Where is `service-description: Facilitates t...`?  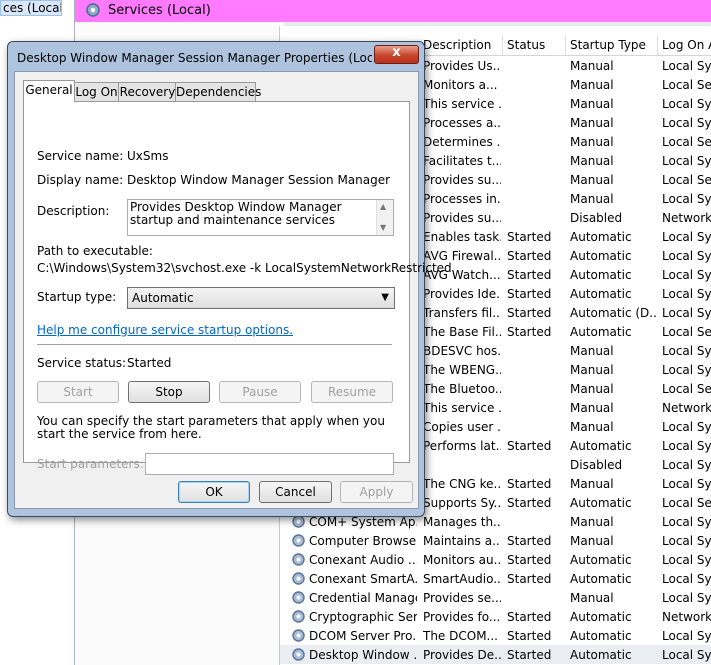
service-description: Facilitates t... is located at coordinates (462, 161).